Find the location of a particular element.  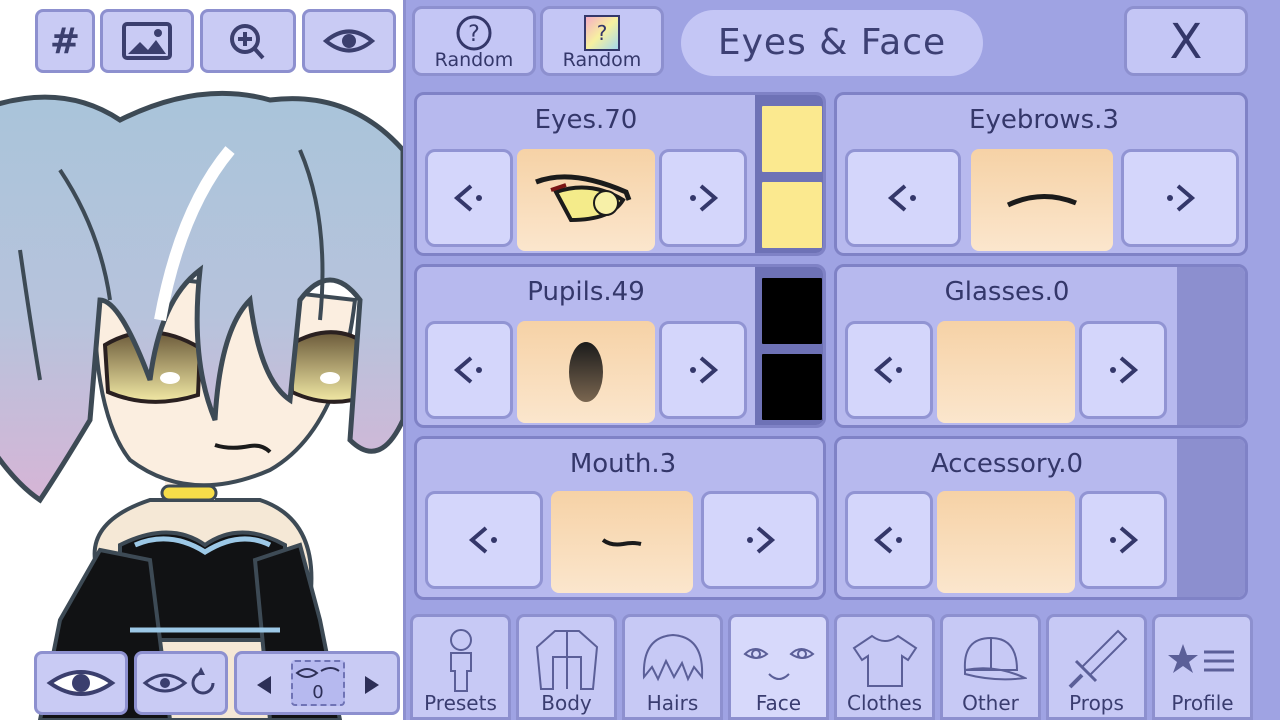

eyebrow-style-icon is located at coordinates (1041, 200).